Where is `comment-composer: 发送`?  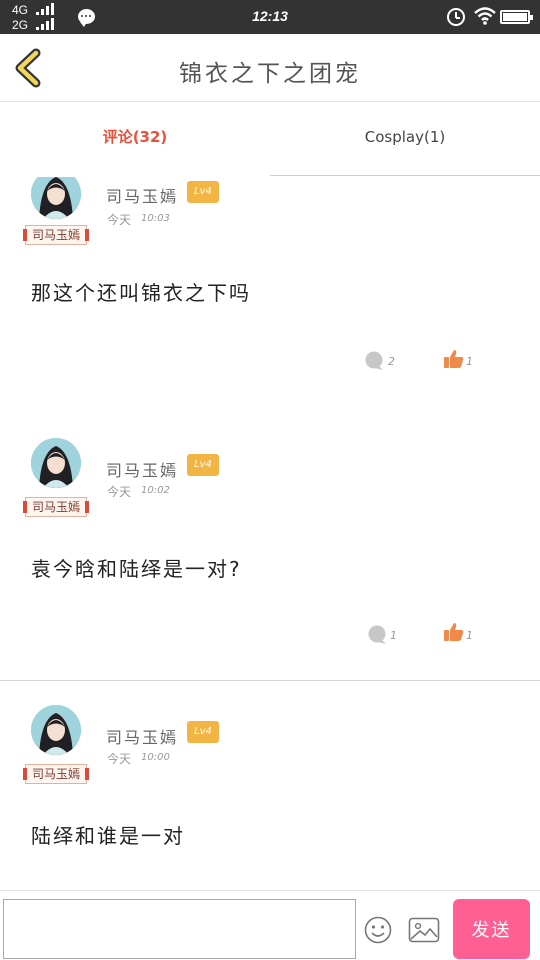
comment-composer: 发送 is located at coordinates (270, 925).